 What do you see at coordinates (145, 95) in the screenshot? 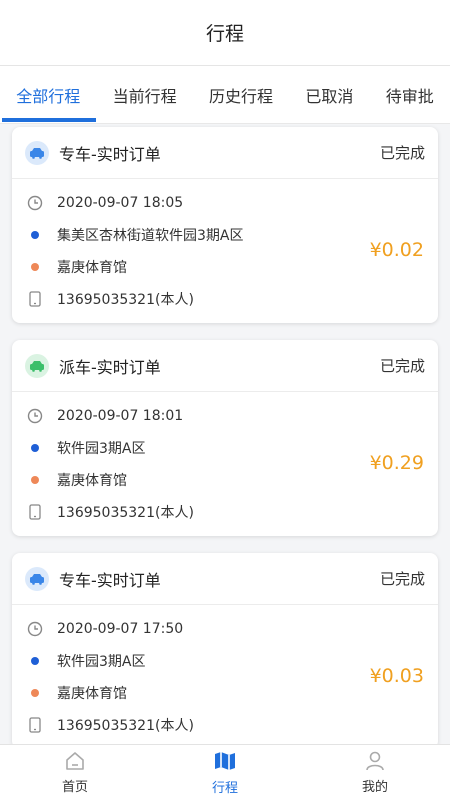
I see `tab-current-trips: 当前行程` at bounding box center [145, 95].